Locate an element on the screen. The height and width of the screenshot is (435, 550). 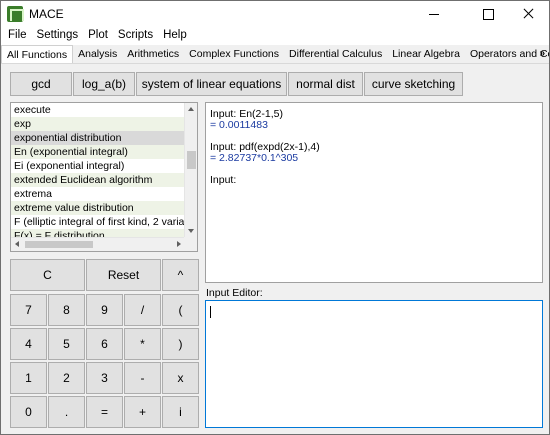
list-item: exp is located at coordinates (97, 124).